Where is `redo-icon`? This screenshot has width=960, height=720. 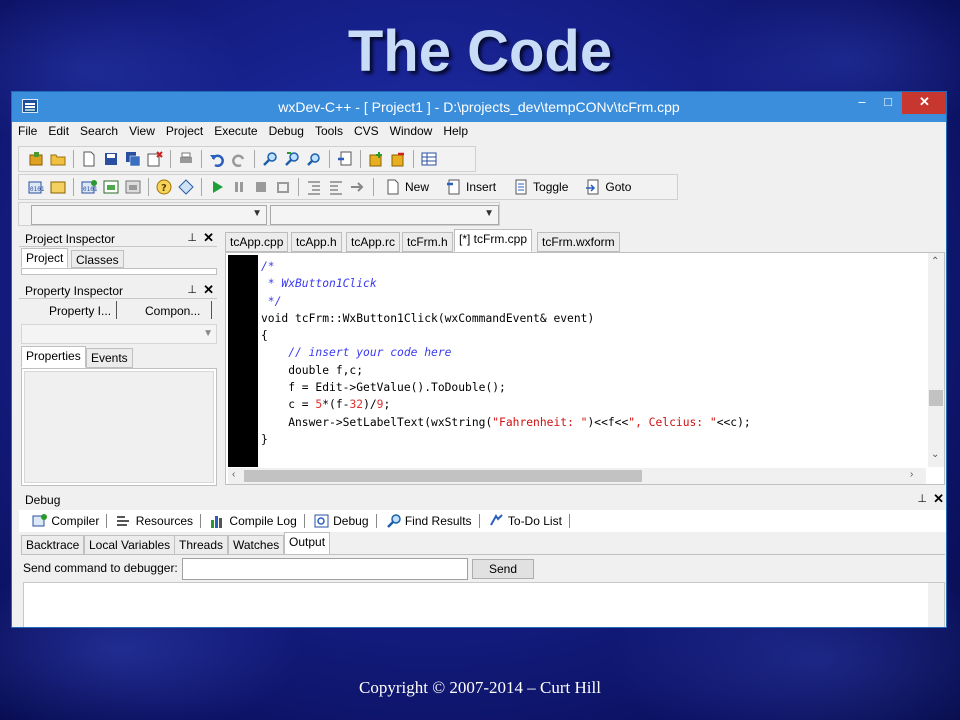
redo-icon is located at coordinates (239, 159).